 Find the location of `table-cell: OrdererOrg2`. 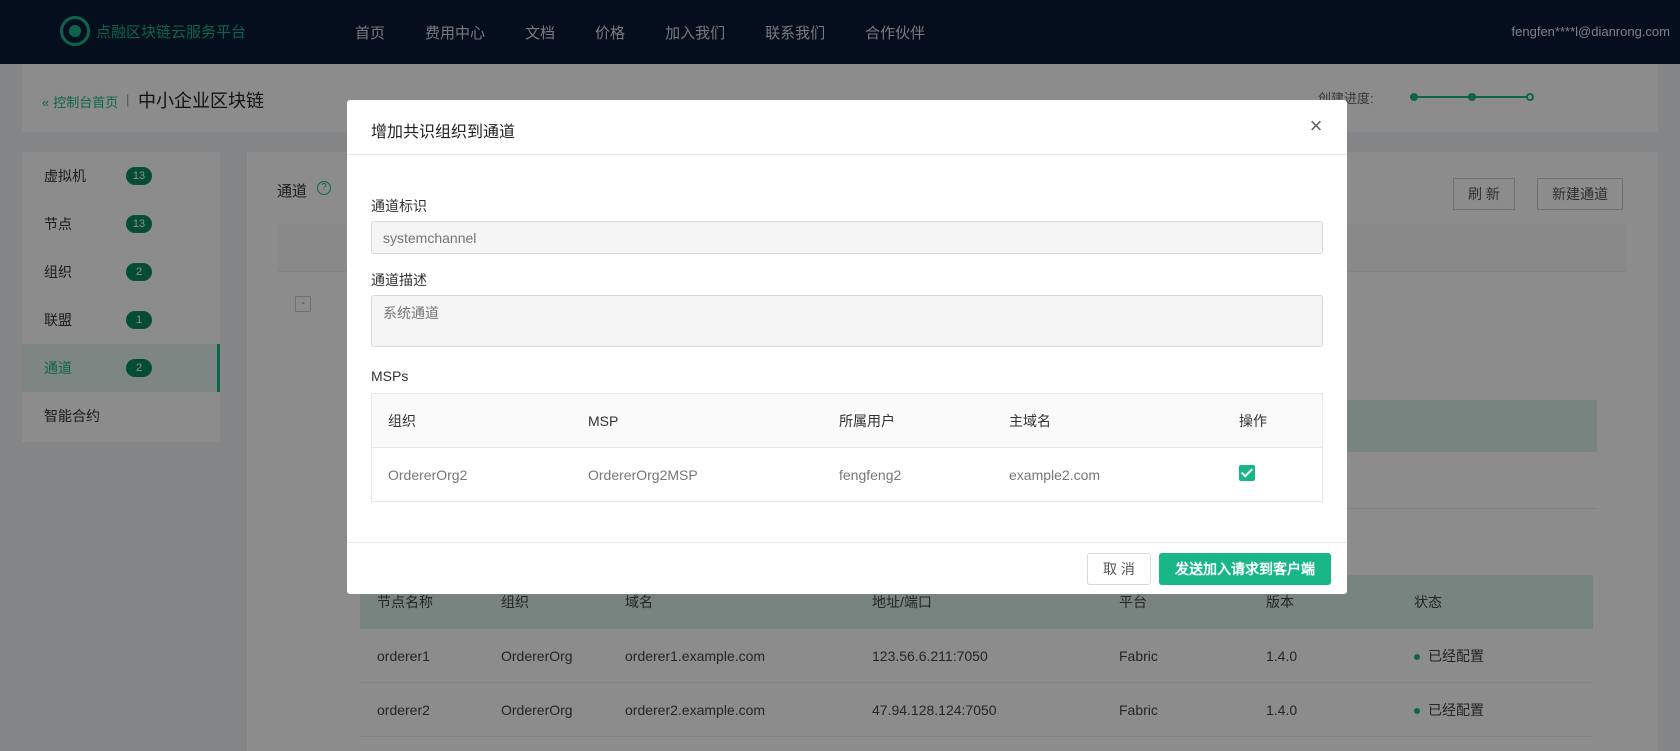

table-cell: OrdererOrg2 is located at coordinates (428, 474).